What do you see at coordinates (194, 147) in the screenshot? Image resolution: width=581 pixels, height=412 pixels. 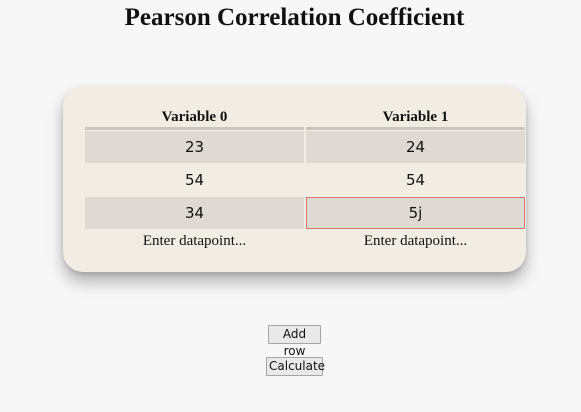 I see `data-cell: 23` at bounding box center [194, 147].